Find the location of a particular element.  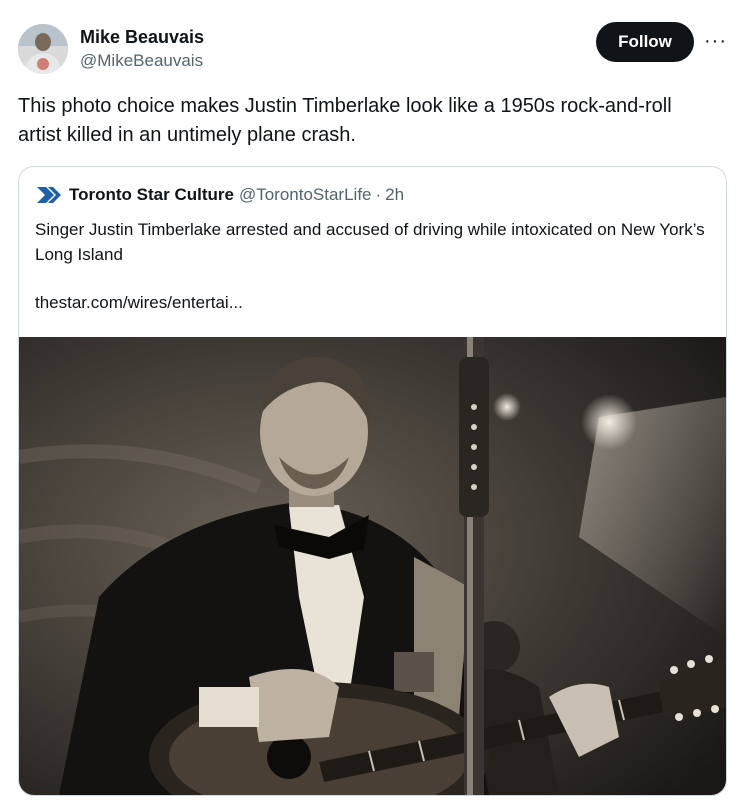

avatar is located at coordinates (43, 49).